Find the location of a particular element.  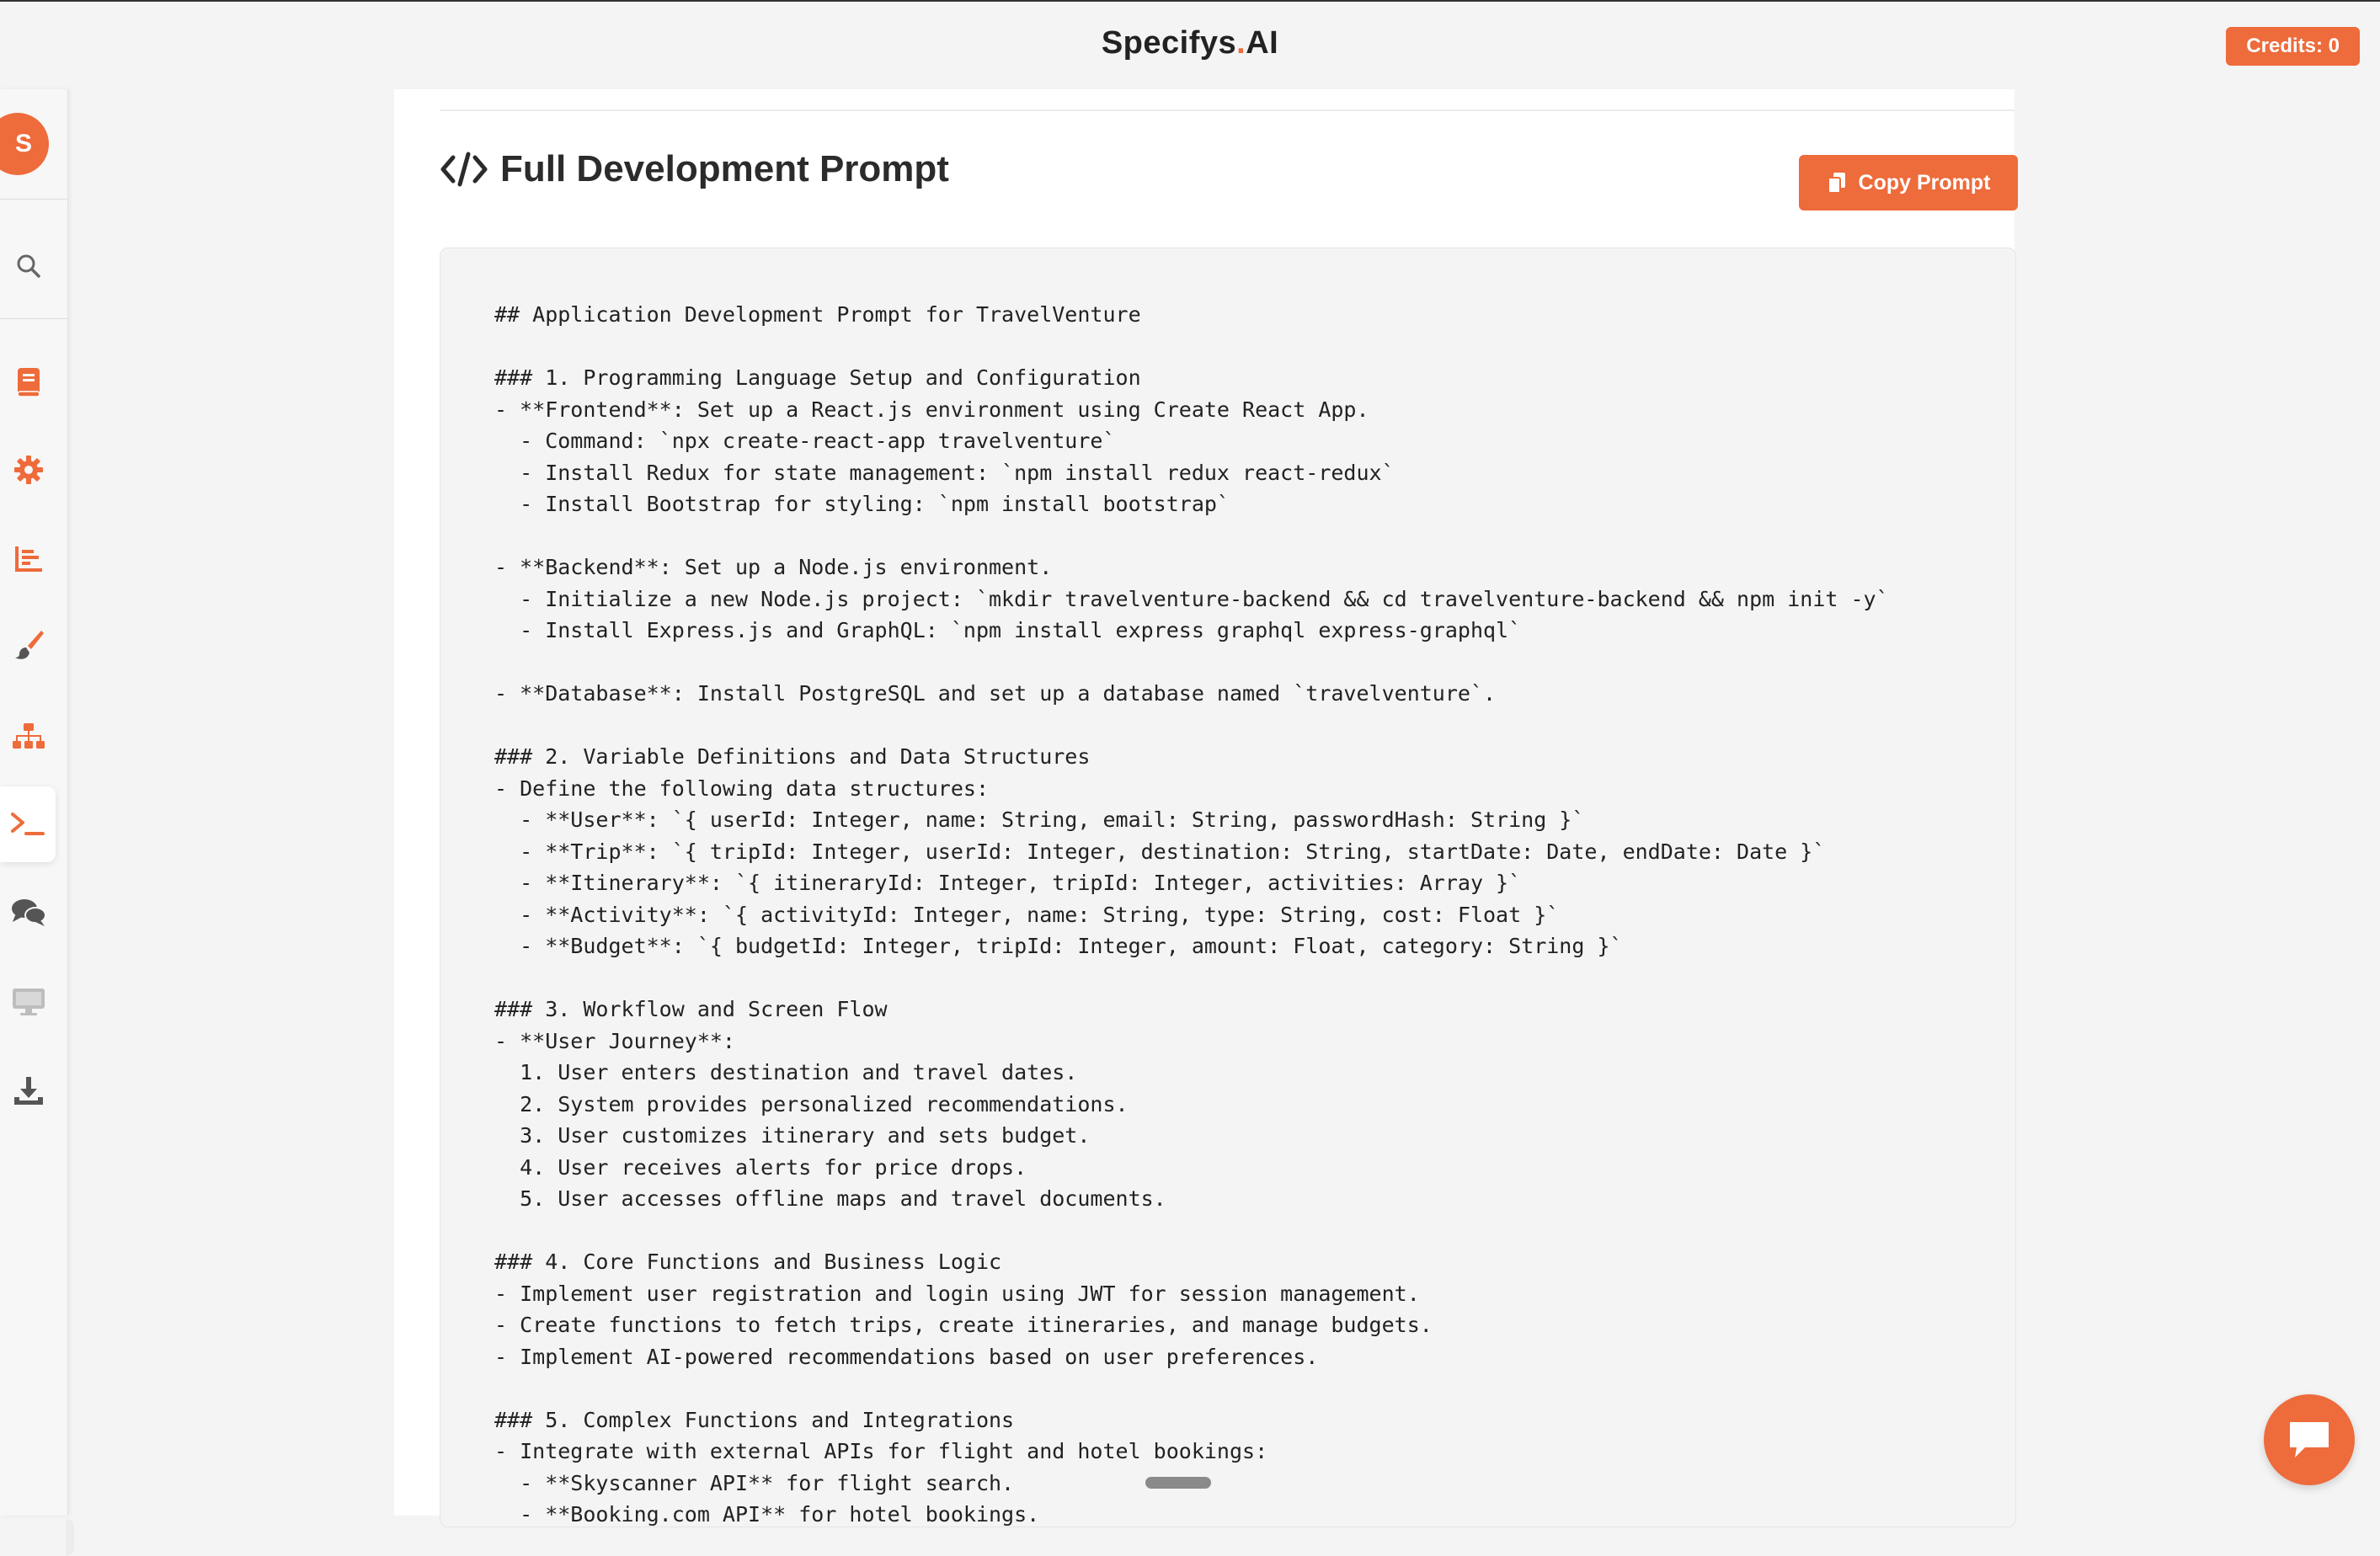

terminal-icon is located at coordinates (28, 824).